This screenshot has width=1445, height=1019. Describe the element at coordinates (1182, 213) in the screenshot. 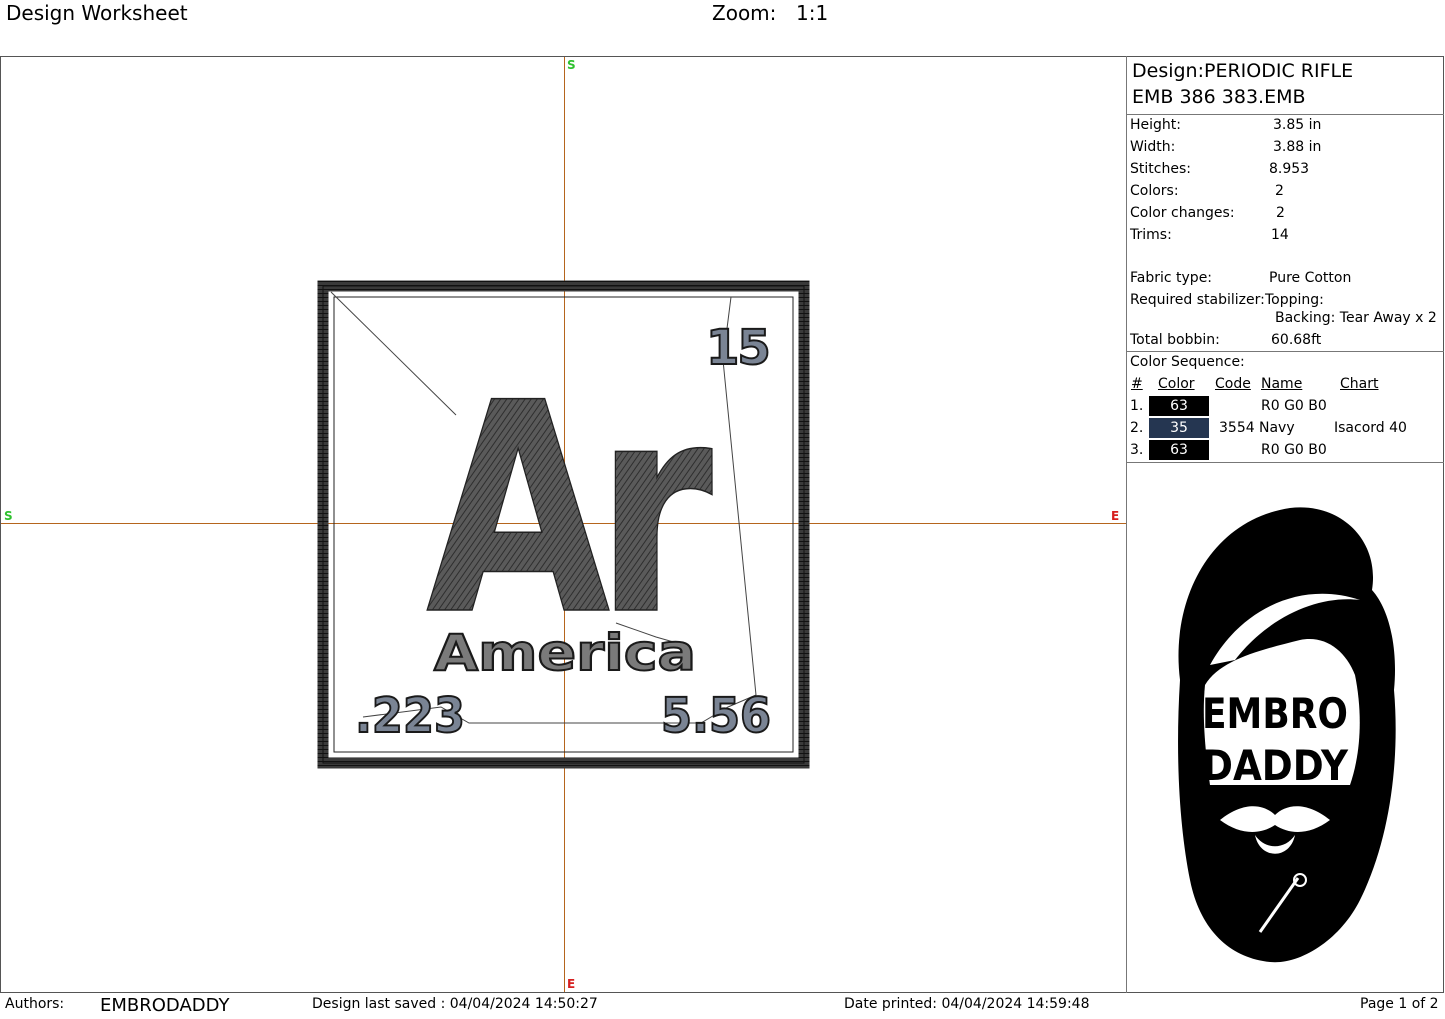

I see `stat-label: Color changes:` at that location.